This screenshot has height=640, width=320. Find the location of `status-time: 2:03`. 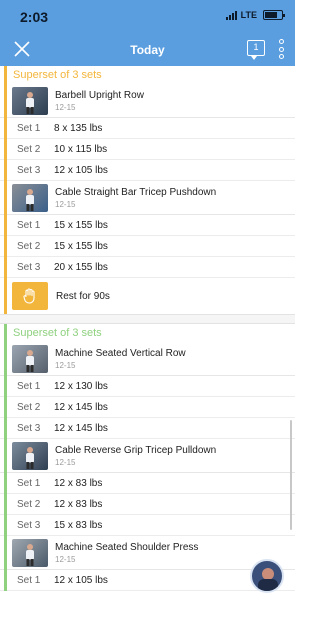

status-time: 2:03 is located at coordinates (34, 17).